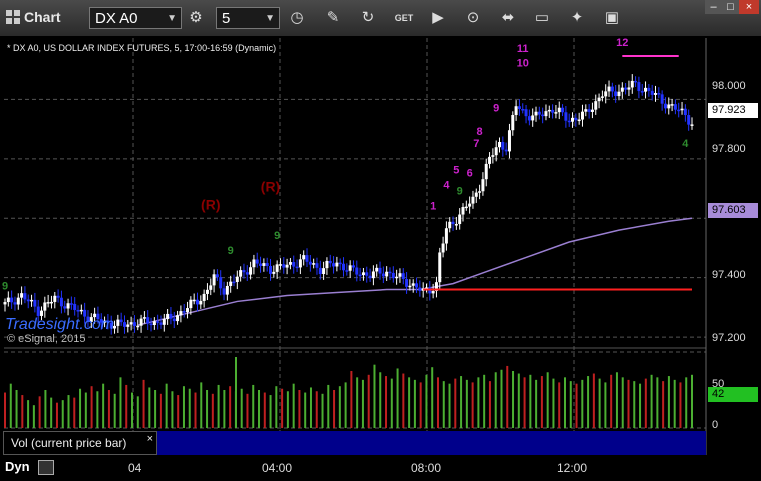 Image resolution: width=761 pixels, height=481 pixels. What do you see at coordinates (80, 443) in the screenshot?
I see `volume-panel-label: Vol (current price bar) ×` at bounding box center [80, 443].